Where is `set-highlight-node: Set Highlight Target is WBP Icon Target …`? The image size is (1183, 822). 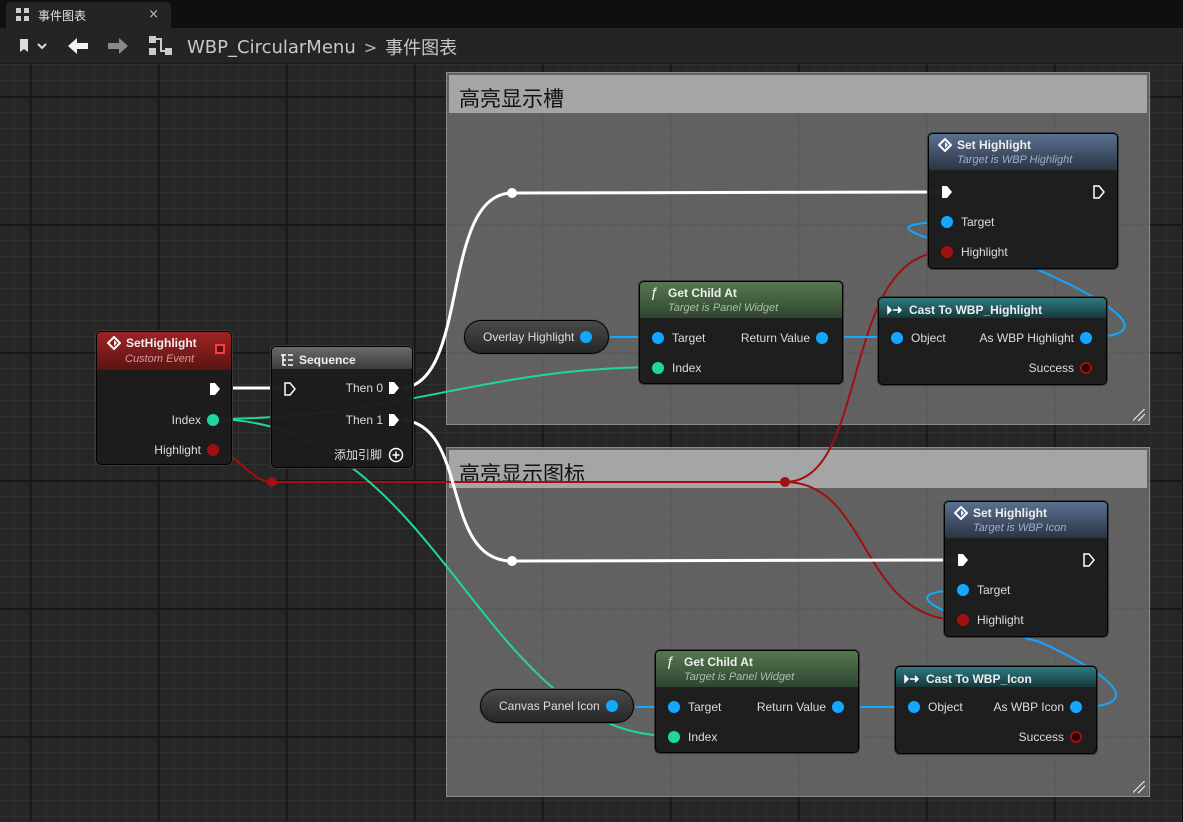
set-highlight-node: Set Highlight Target is WBP Icon Target … is located at coordinates (1026, 569).